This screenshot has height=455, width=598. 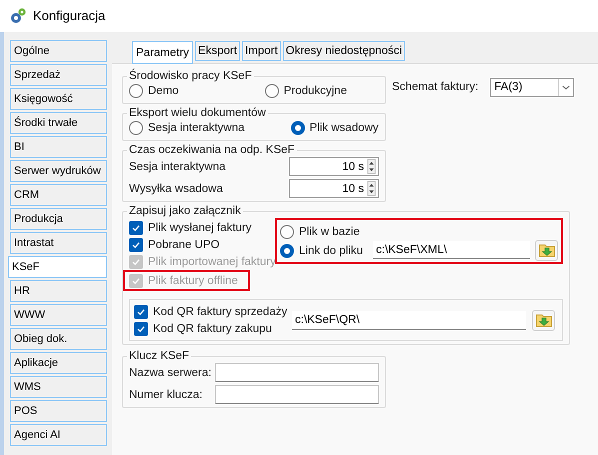 I want to click on tab: Okresy niedostępności, so click(x=343, y=51).